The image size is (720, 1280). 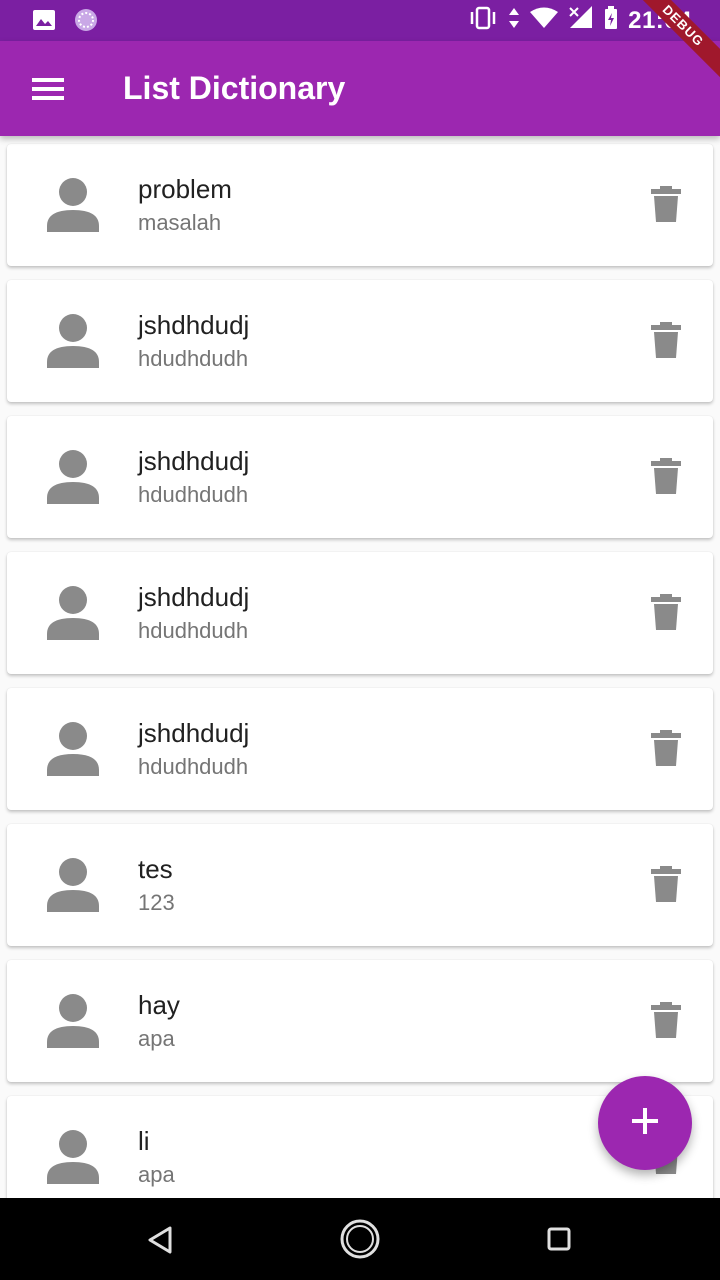 I want to click on system-nav-bar, so click(x=360, y=1239).